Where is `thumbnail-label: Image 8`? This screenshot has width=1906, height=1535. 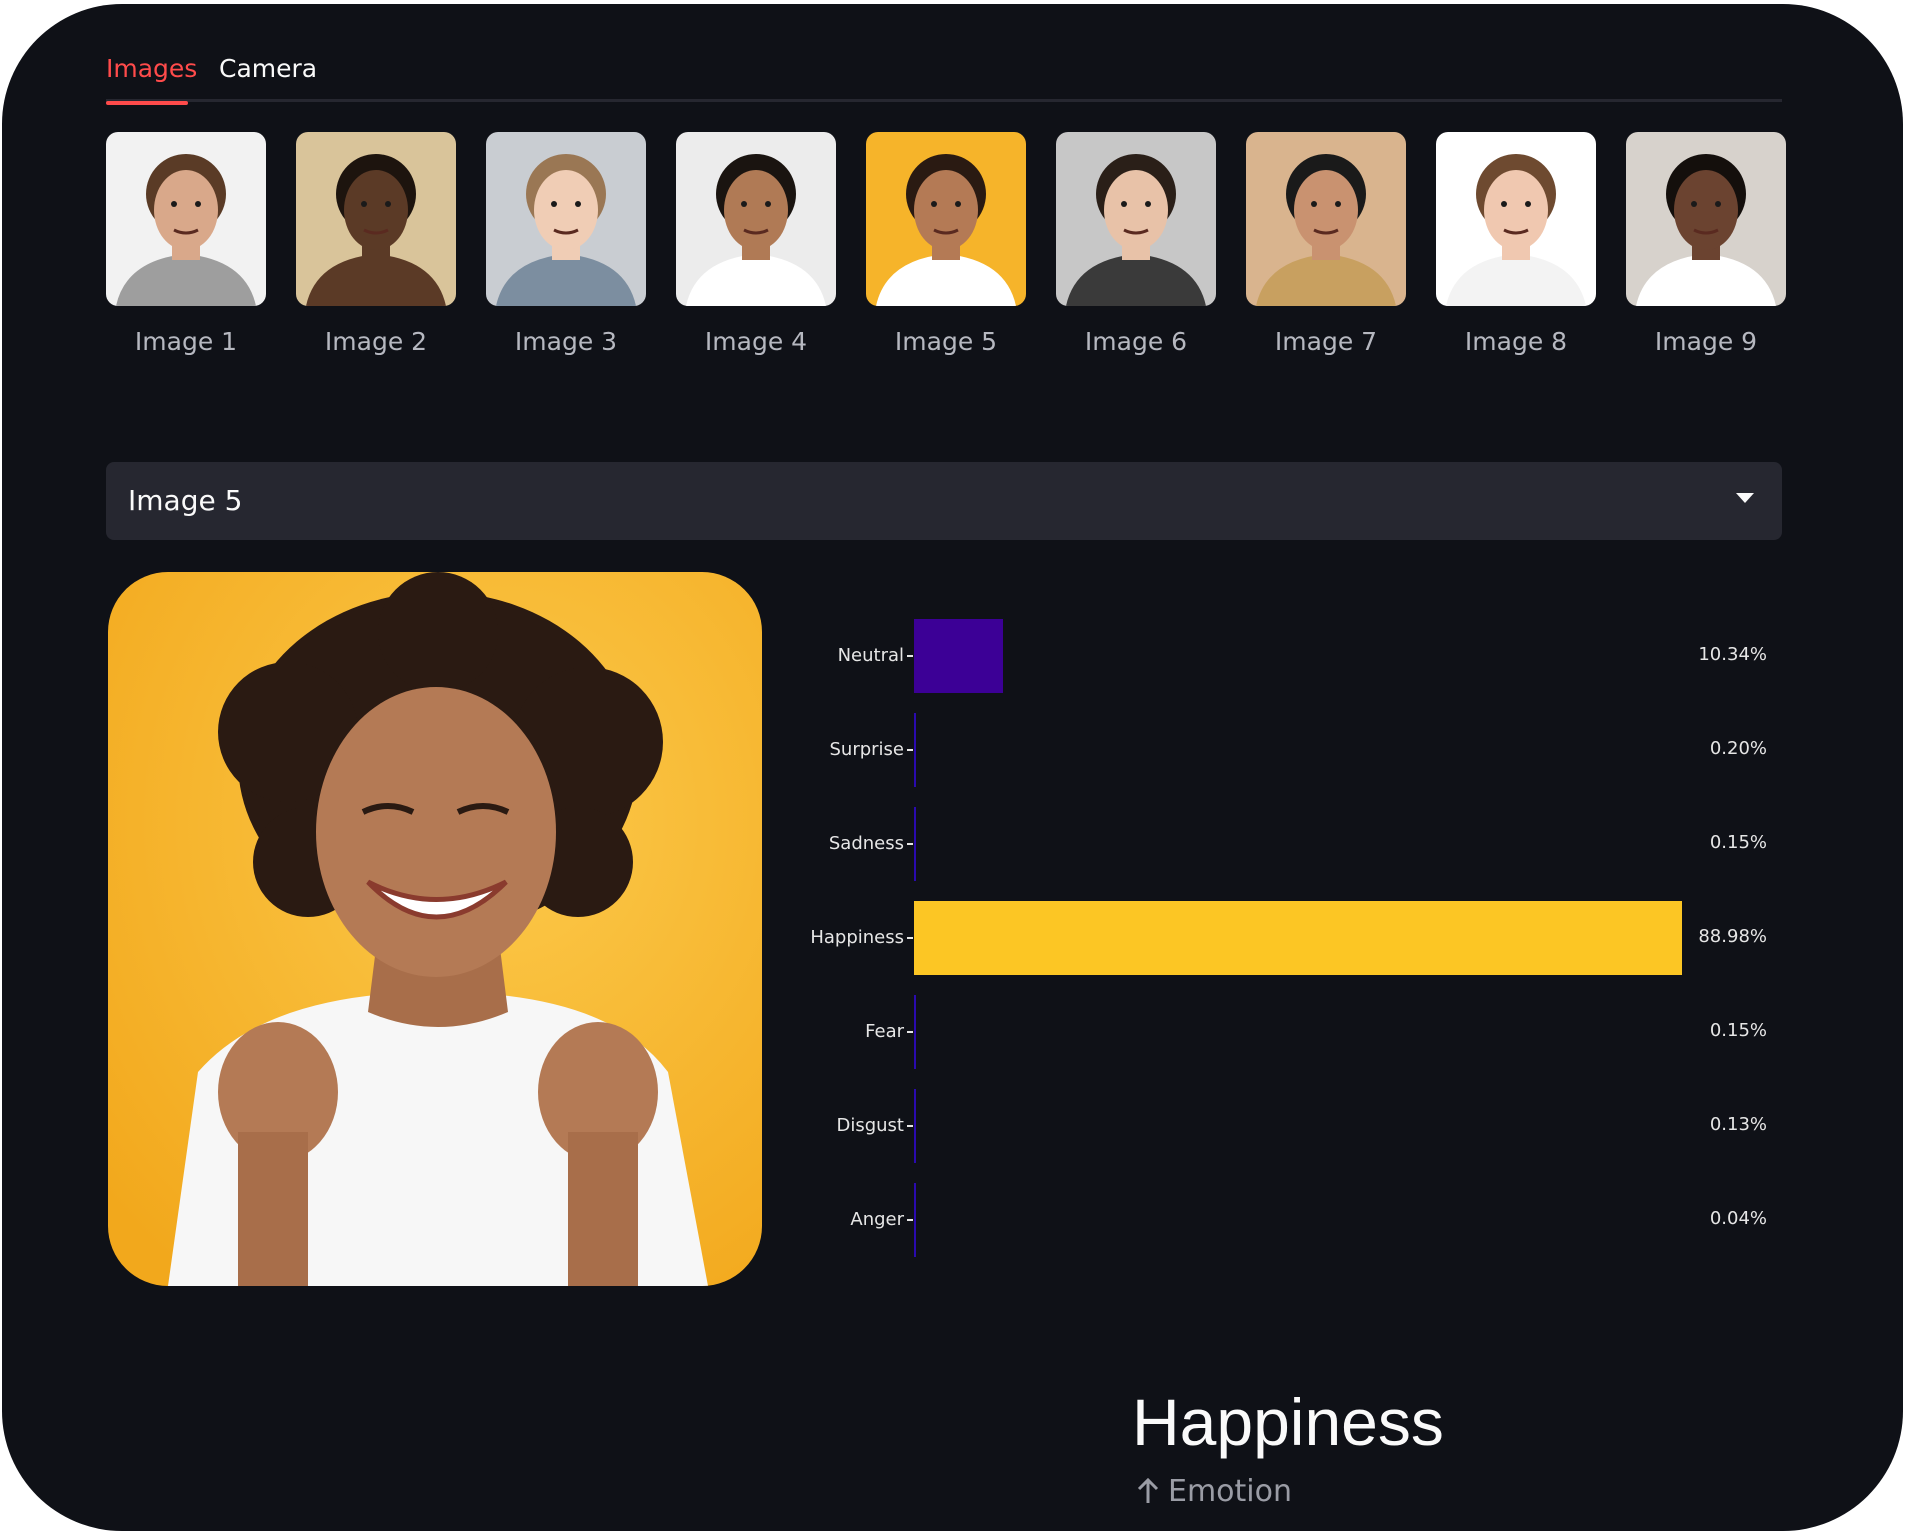
thumbnail-label: Image 8 is located at coordinates (1516, 341).